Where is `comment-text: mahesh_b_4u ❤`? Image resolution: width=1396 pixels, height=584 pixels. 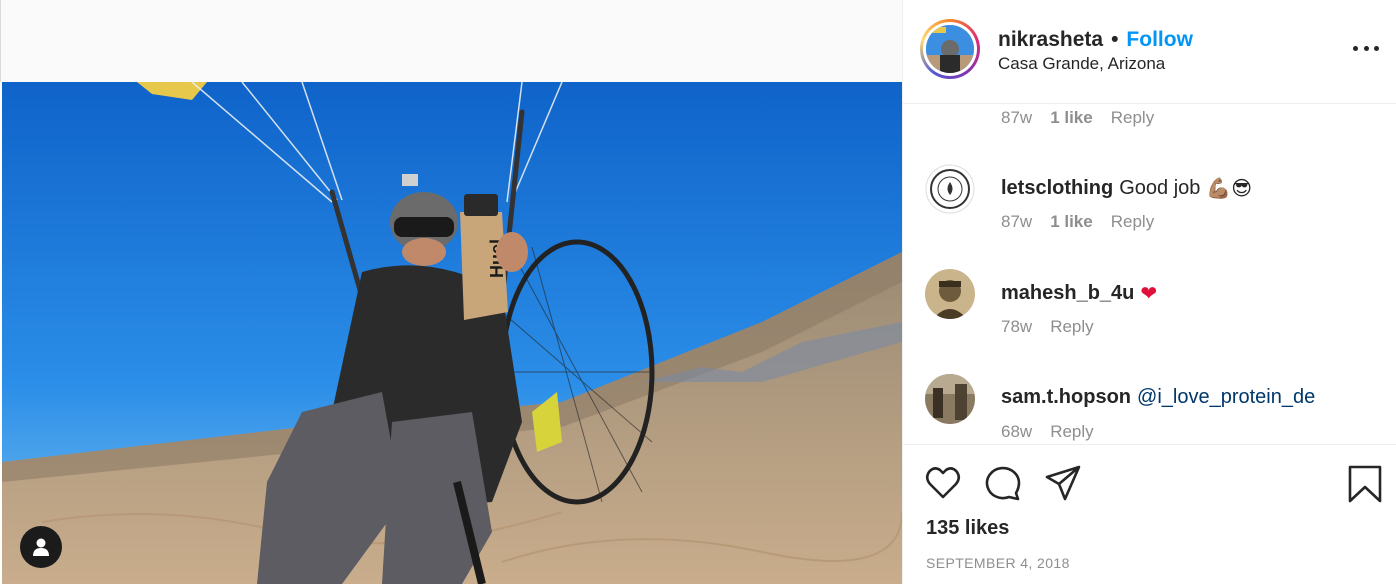 comment-text: mahesh_b_4u ❤ is located at coordinates (1079, 293).